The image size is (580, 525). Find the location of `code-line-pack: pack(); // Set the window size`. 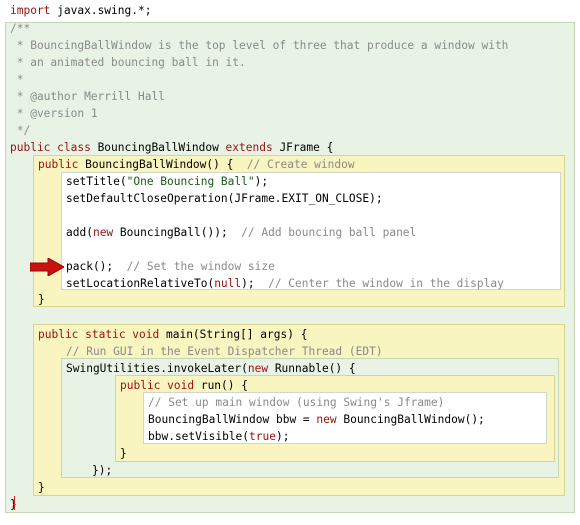

code-line-pack: pack(); // Set the window size is located at coordinates (170, 266).